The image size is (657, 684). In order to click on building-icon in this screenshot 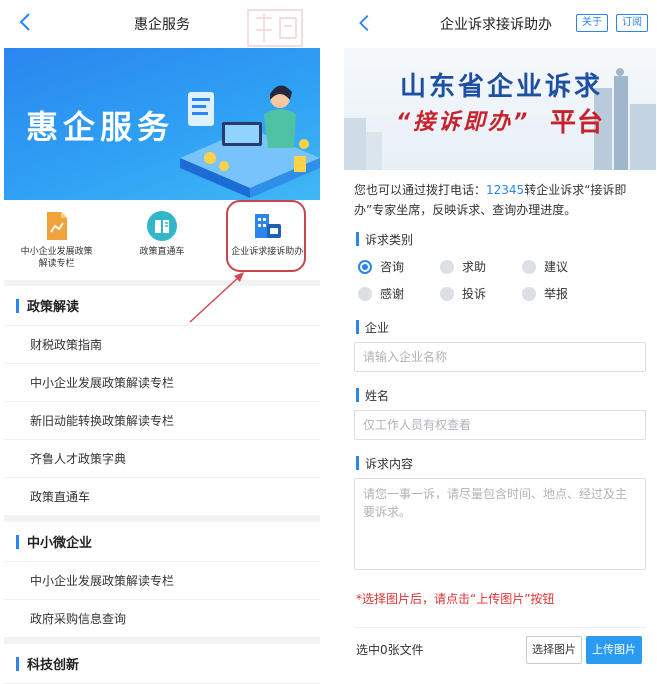, I will do `click(268, 226)`.